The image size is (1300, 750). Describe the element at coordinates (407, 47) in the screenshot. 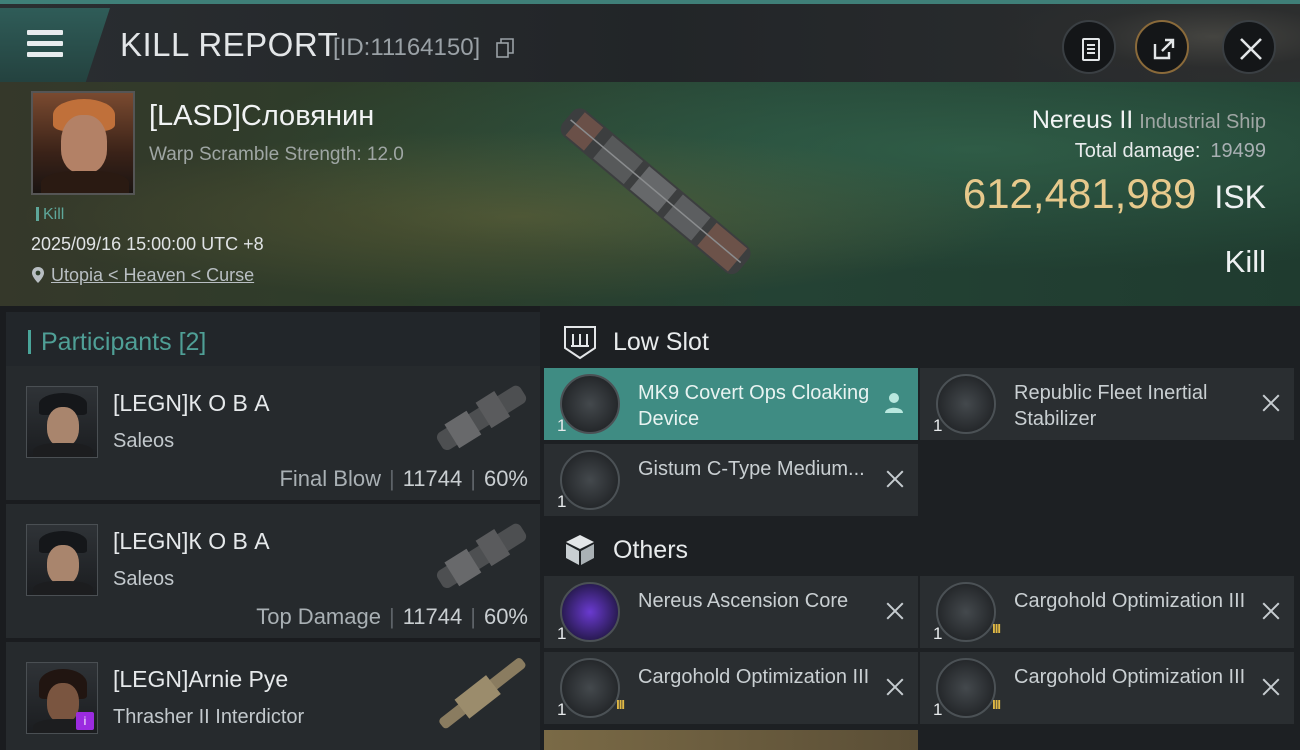

I see `kill-id: [ID:11164150]` at that location.